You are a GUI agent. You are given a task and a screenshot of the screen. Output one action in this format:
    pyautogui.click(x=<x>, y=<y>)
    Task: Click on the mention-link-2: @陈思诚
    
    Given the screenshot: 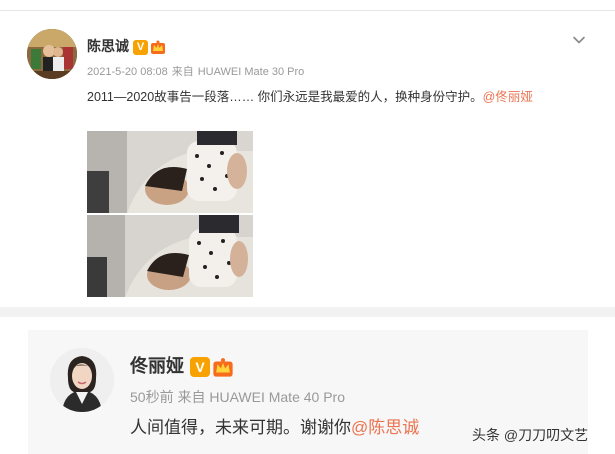 What is the action you would take?
    pyautogui.click(x=385, y=427)
    